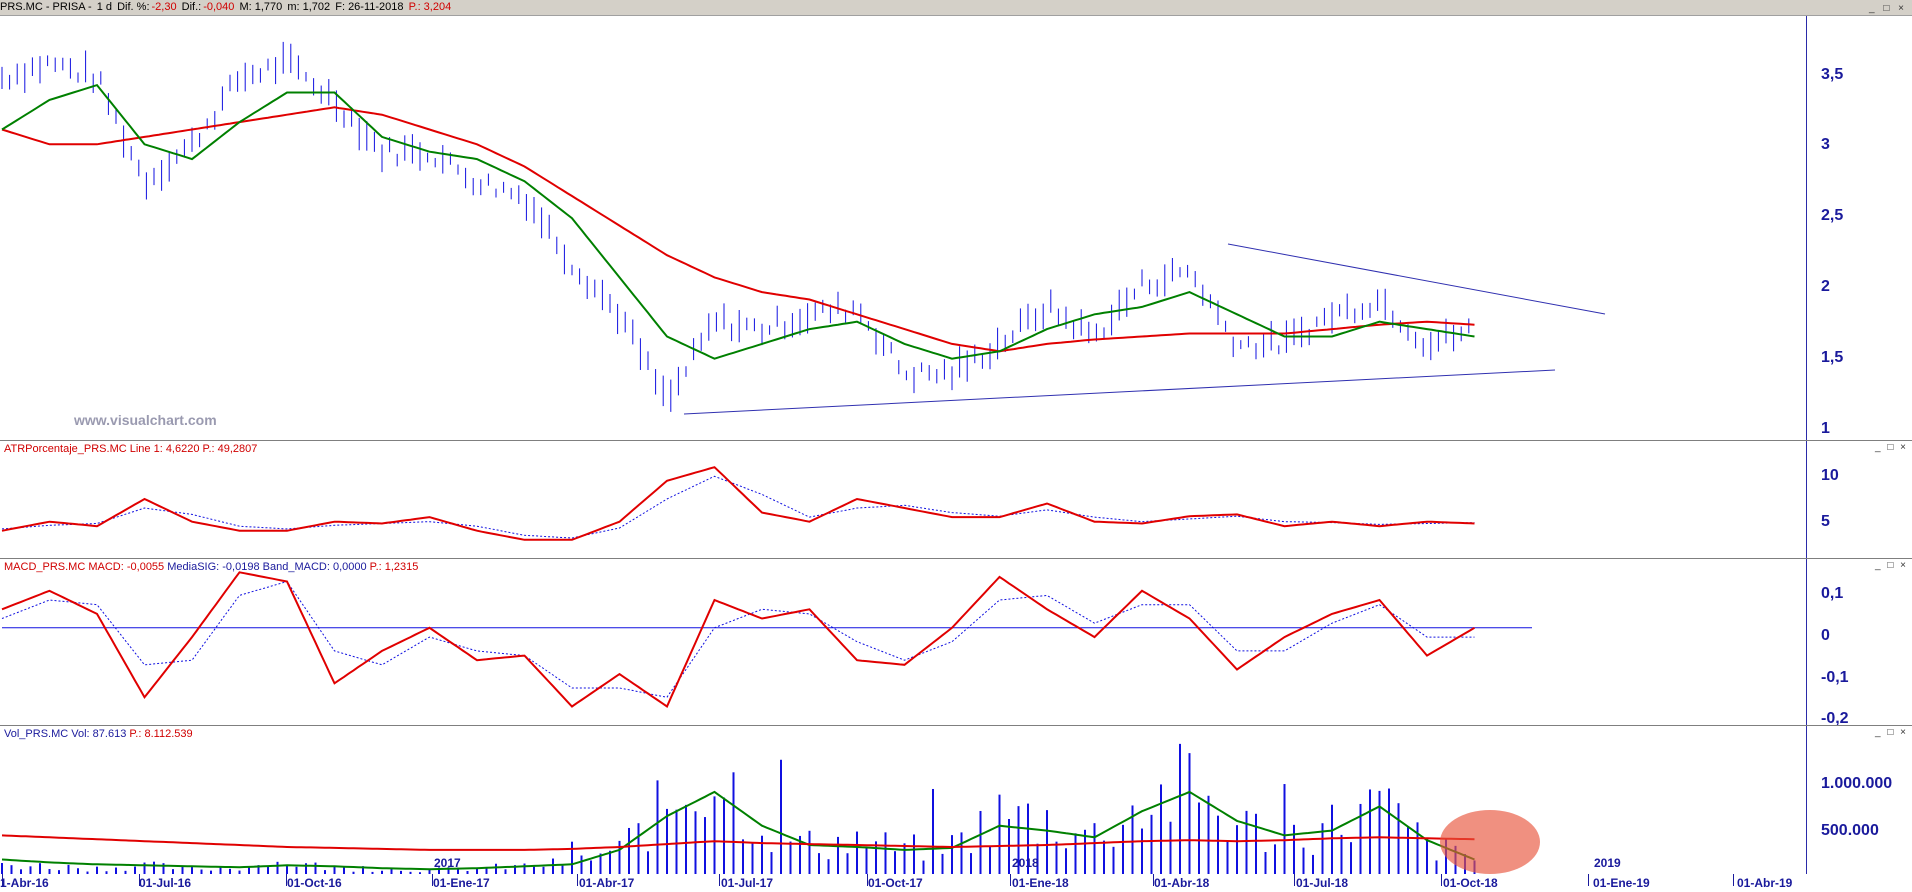 The height and width of the screenshot is (892, 1912). I want to click on x-axis-label: 01-Oct-16, so click(314, 883).